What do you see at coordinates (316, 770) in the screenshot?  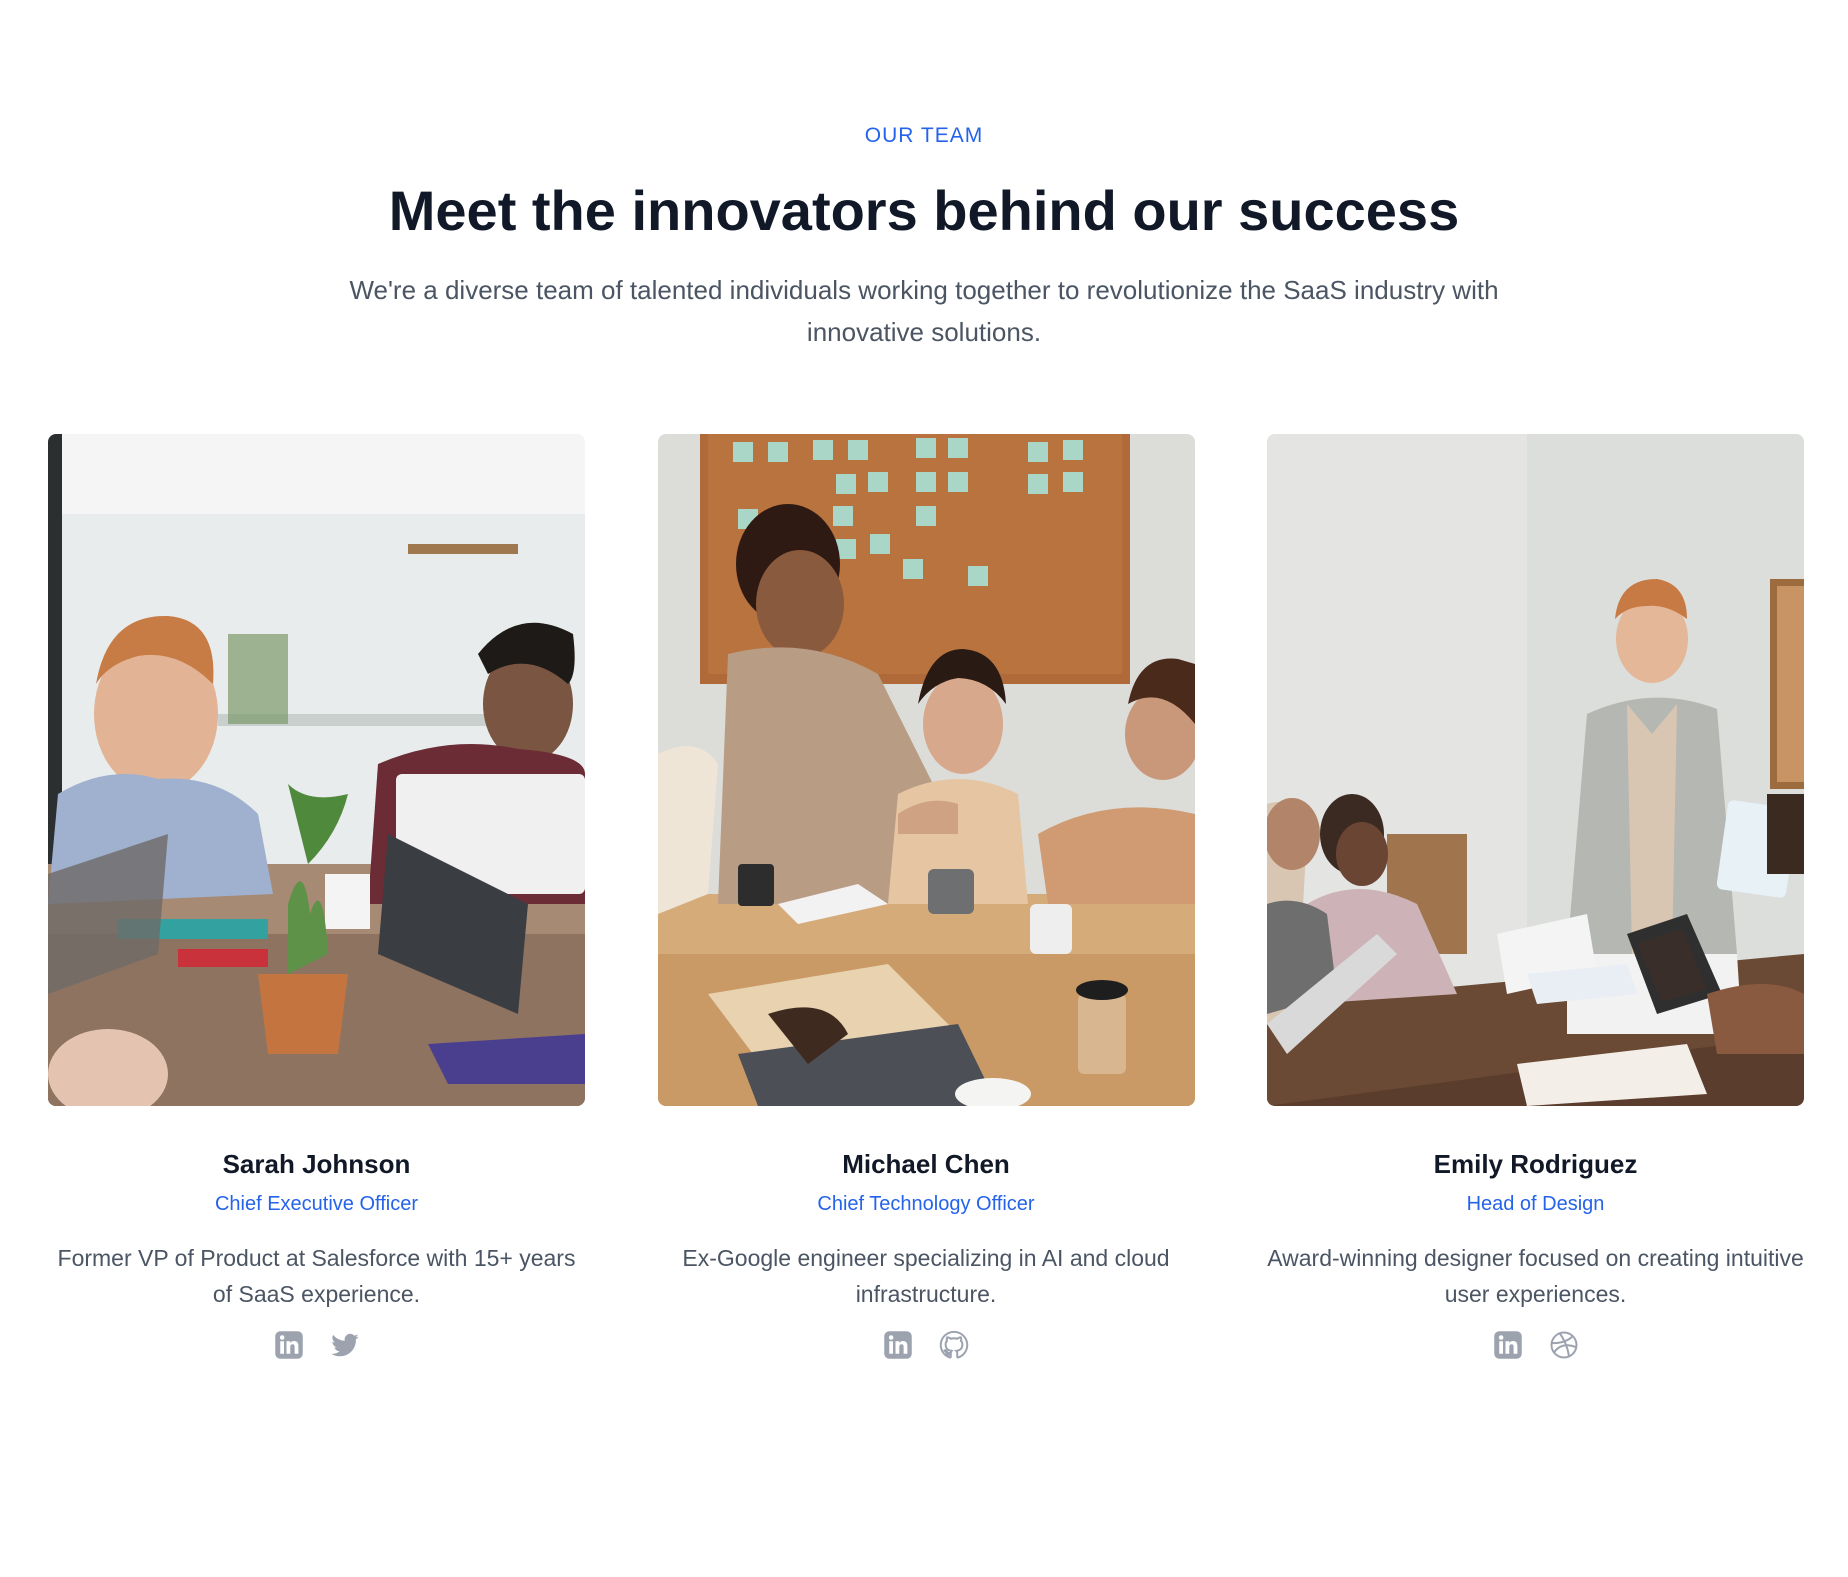 I see `team-meeting-photo` at bounding box center [316, 770].